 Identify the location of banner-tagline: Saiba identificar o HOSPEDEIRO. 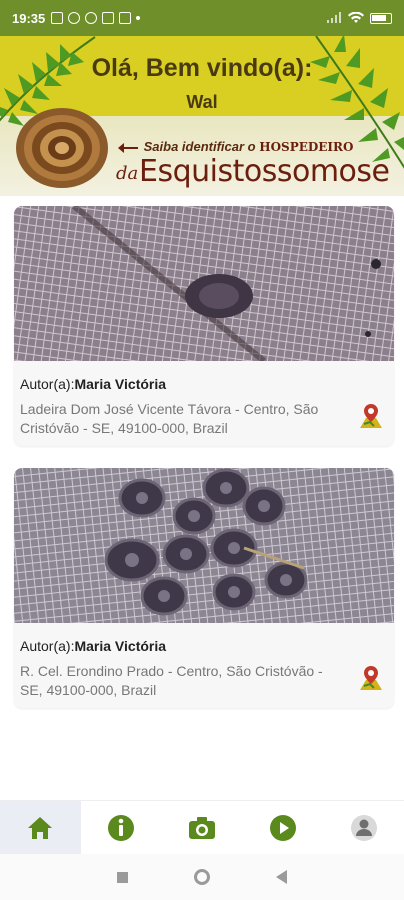
(236, 146).